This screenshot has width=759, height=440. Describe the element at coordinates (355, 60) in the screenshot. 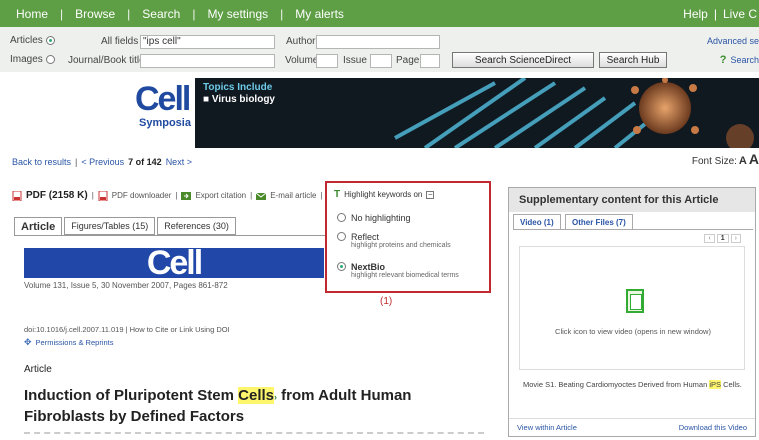

I see `issue-label: Issue` at that location.